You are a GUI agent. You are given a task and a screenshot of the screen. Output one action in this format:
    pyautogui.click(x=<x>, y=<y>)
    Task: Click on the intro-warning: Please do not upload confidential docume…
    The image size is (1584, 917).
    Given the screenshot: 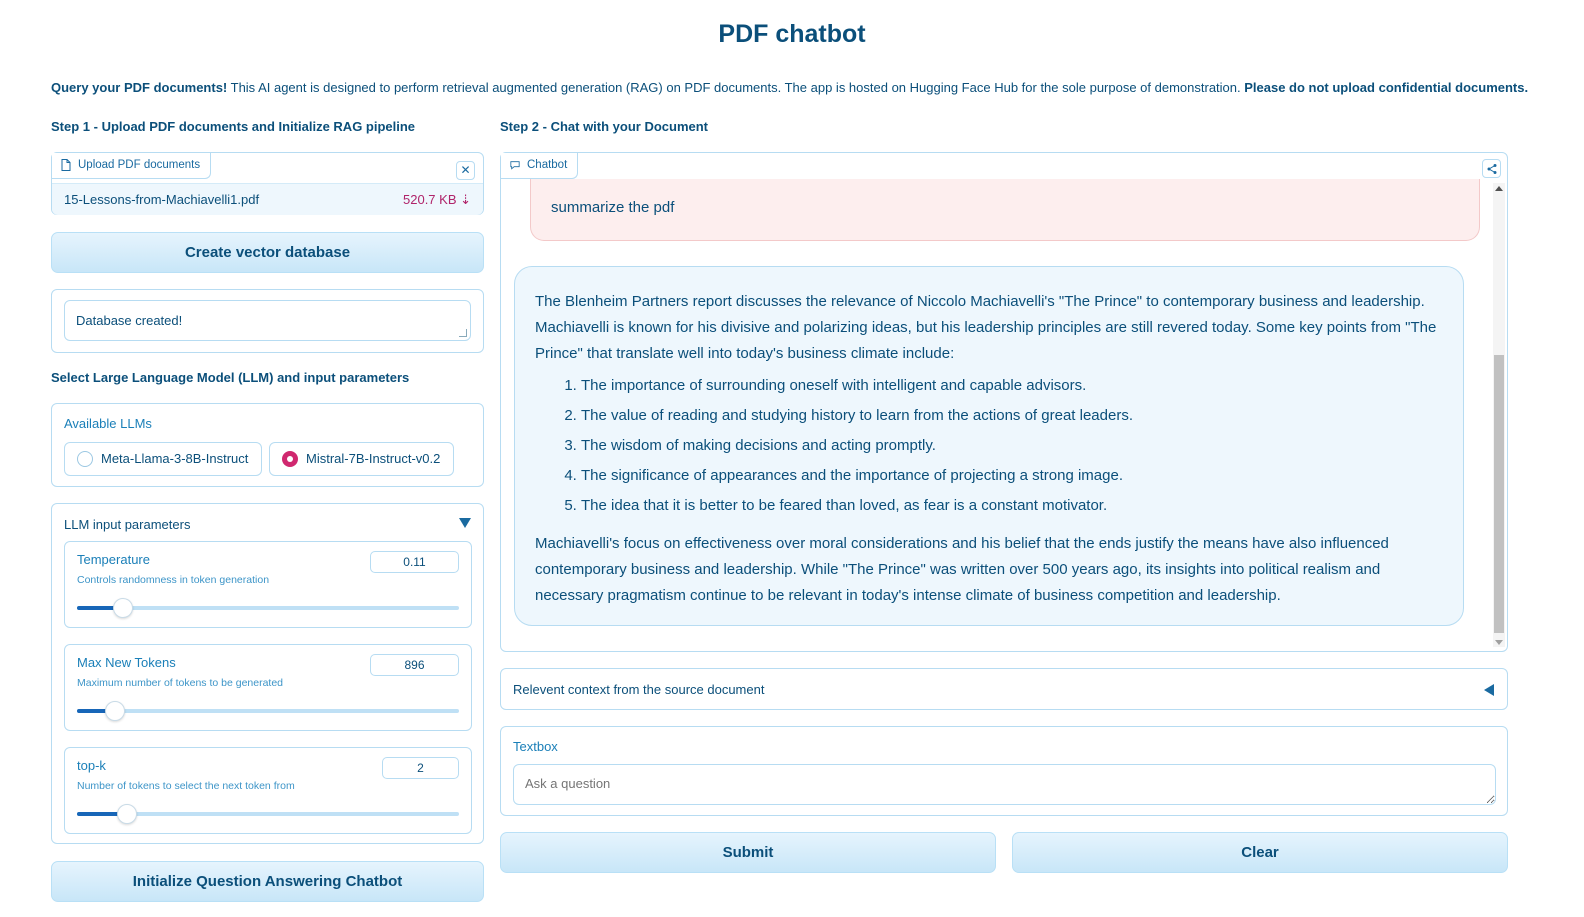 What is the action you would take?
    pyautogui.click(x=1386, y=87)
    